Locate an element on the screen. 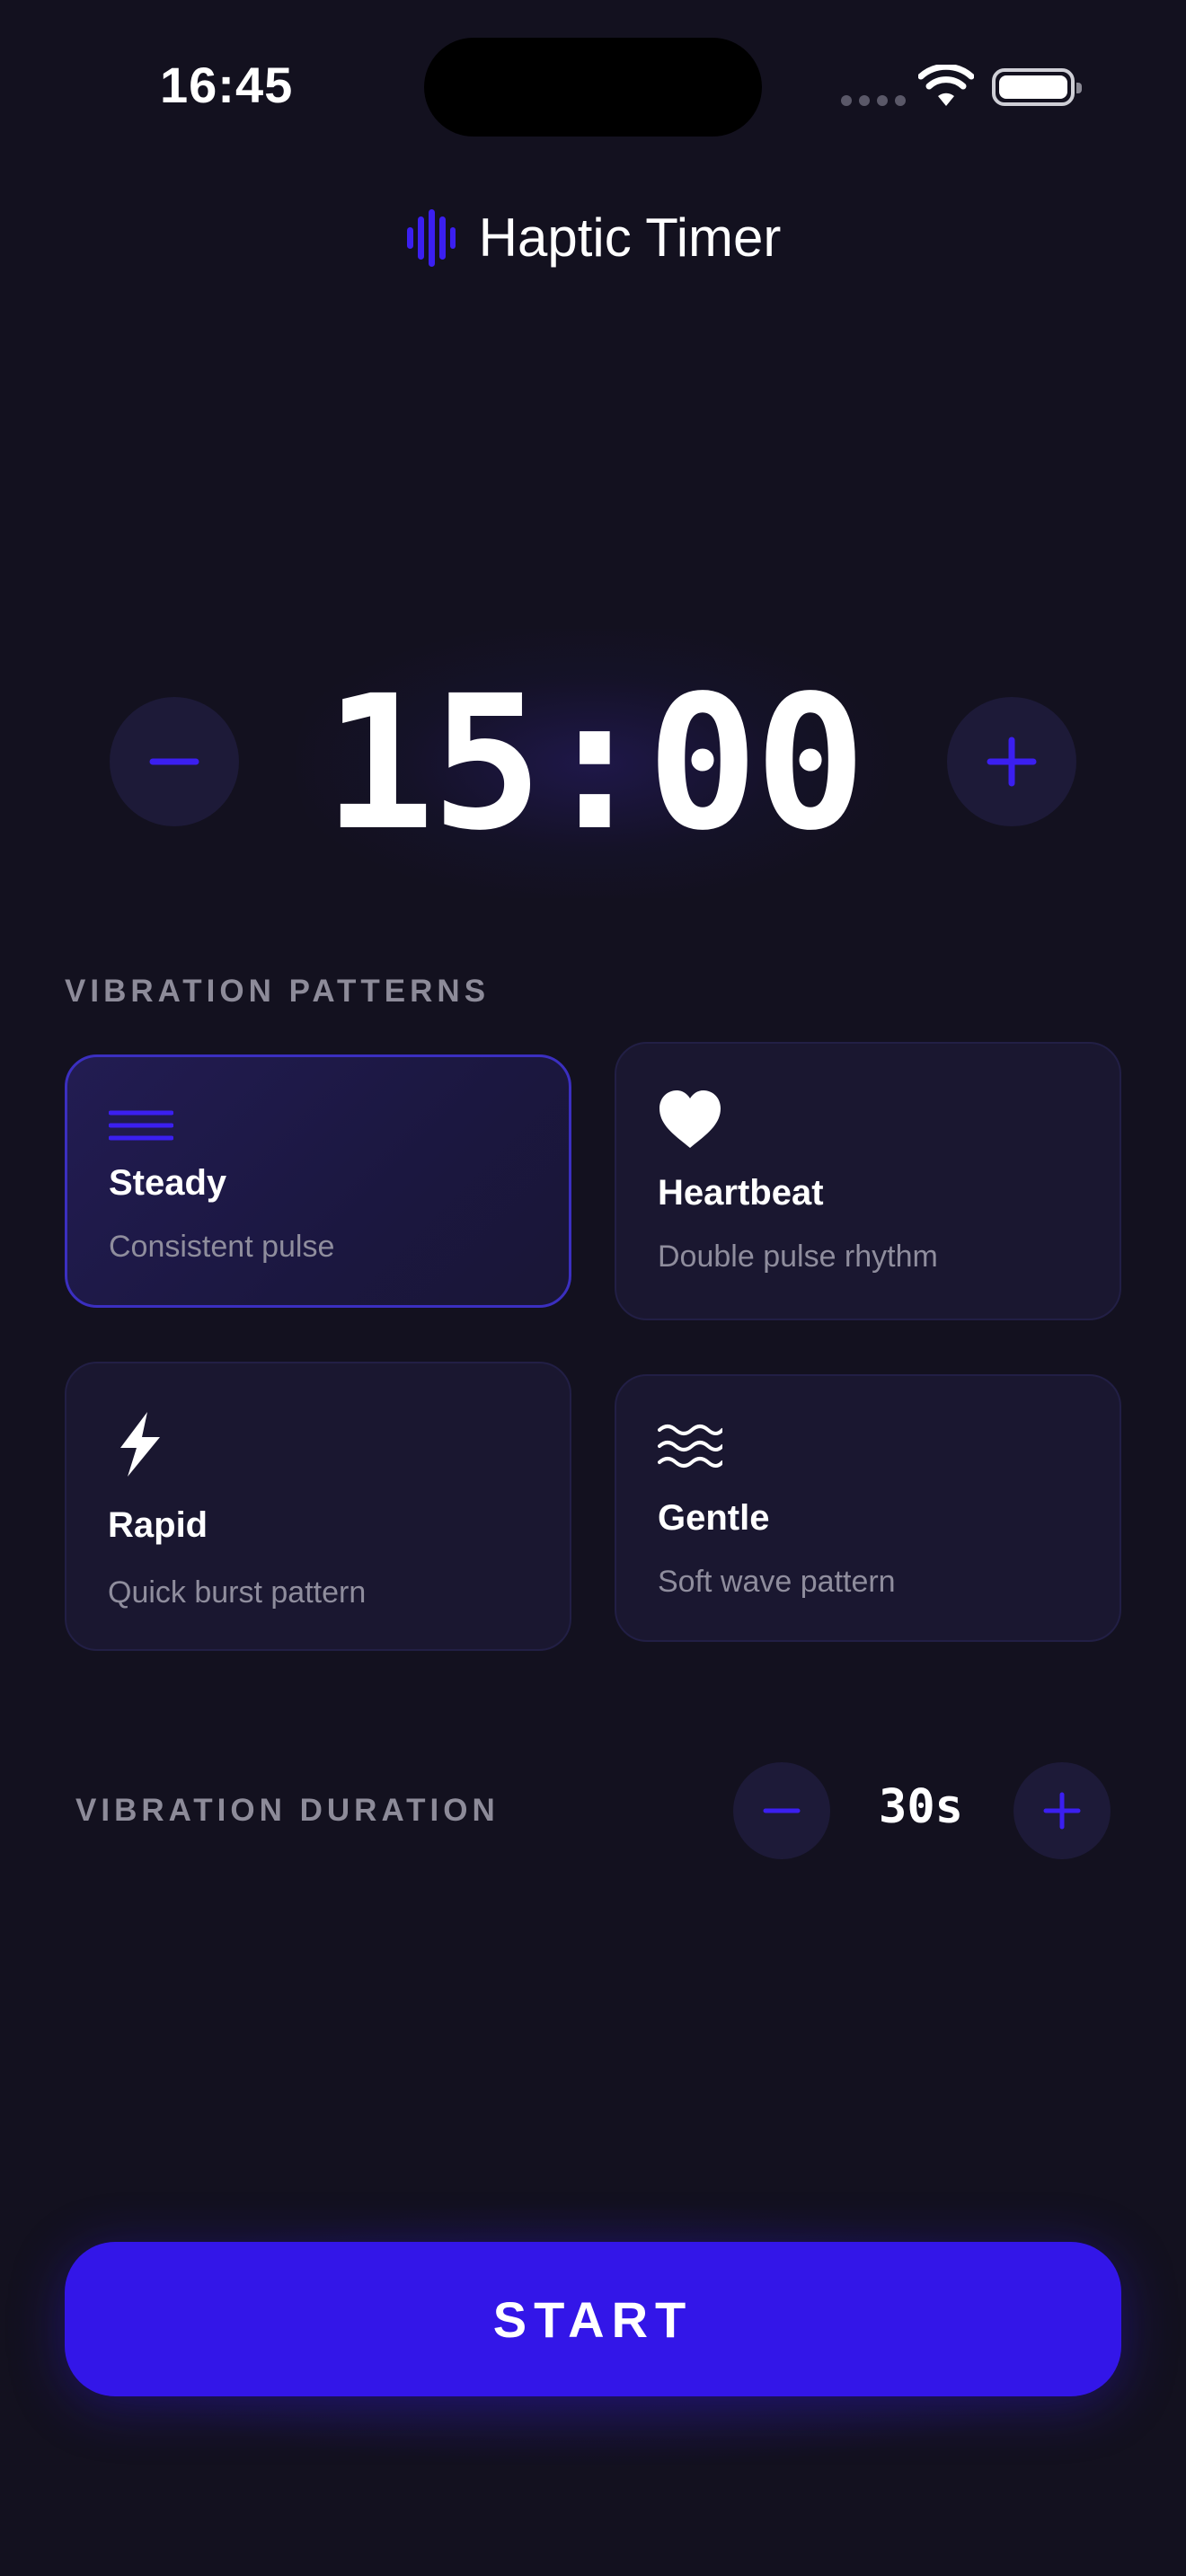 The image size is (1186, 2576). pattern-card-steady: Steady Consistent pulse is located at coordinates (318, 1181).